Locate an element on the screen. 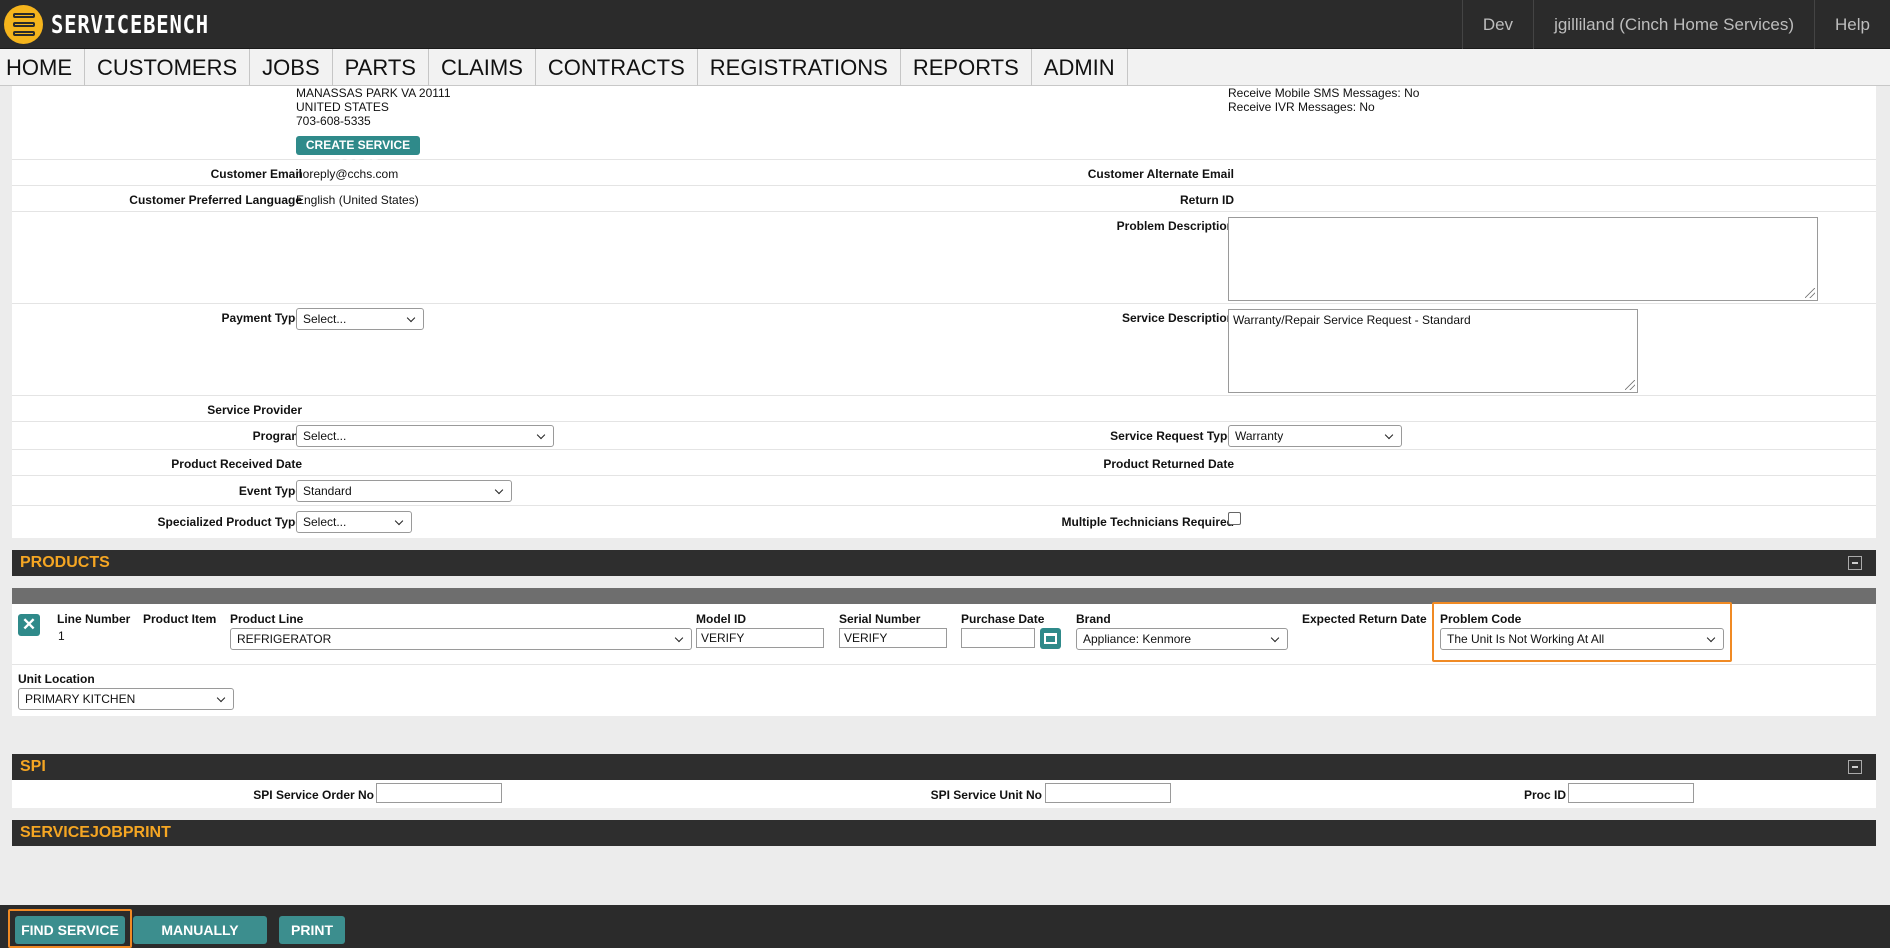  logo-text: SERVICEBENCH is located at coordinates (130, 24).